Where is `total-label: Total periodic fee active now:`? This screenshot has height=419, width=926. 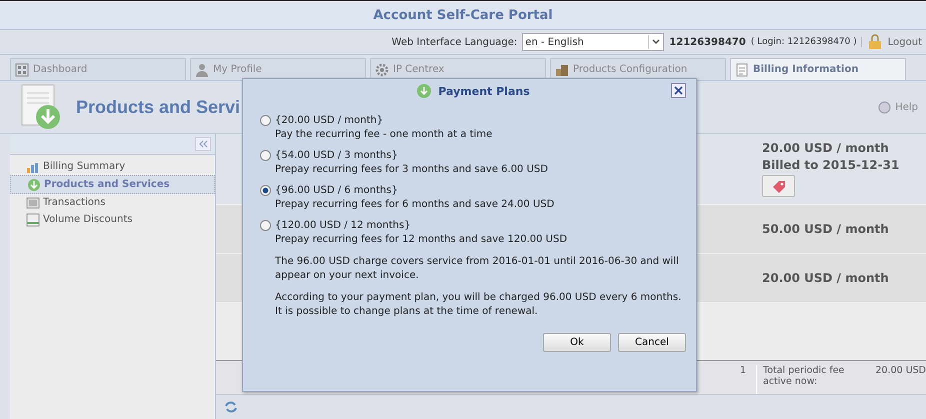
total-label: Total periodic fee active now: is located at coordinates (804, 376).